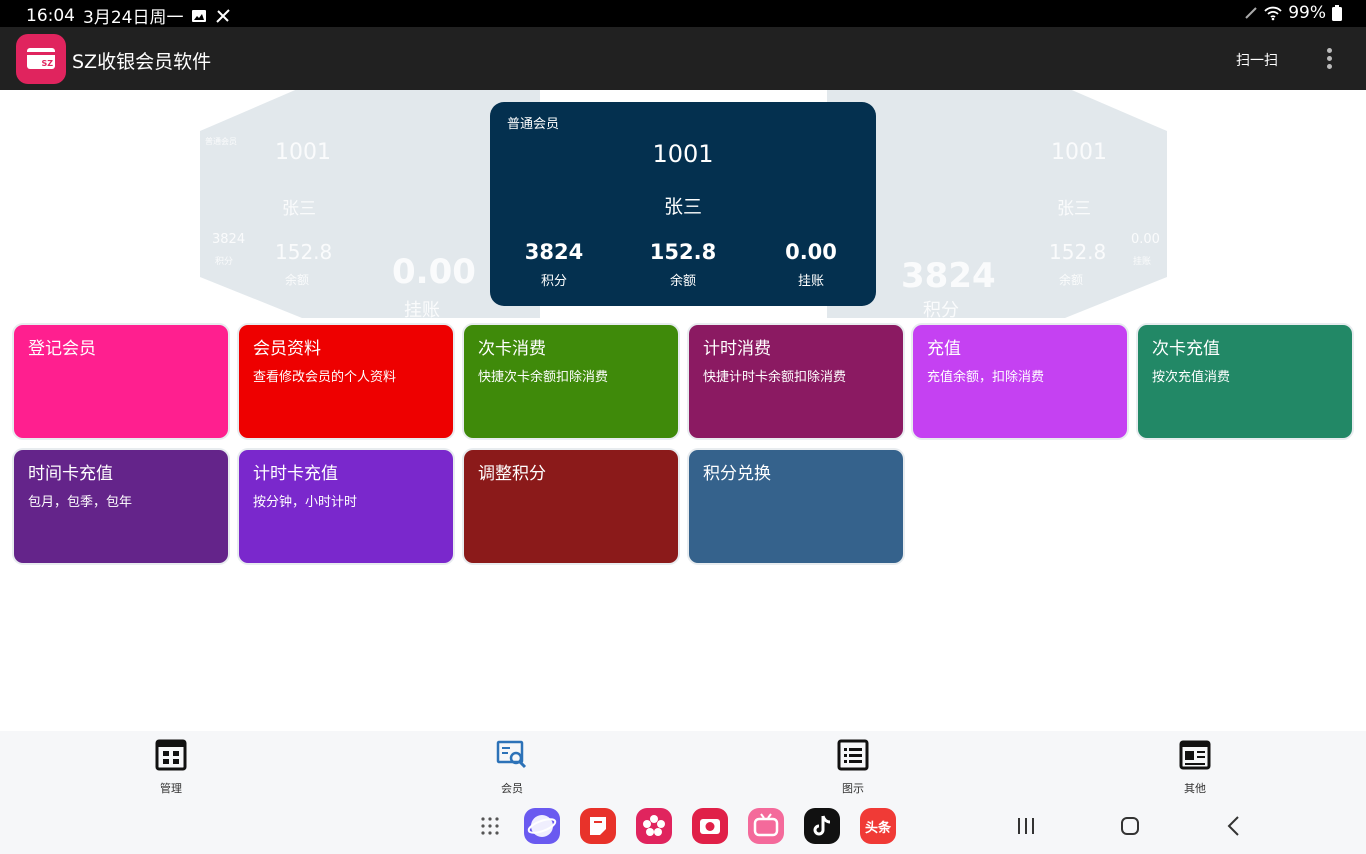  I want to click on system-nav-bar: 头条, so click(683, 826).